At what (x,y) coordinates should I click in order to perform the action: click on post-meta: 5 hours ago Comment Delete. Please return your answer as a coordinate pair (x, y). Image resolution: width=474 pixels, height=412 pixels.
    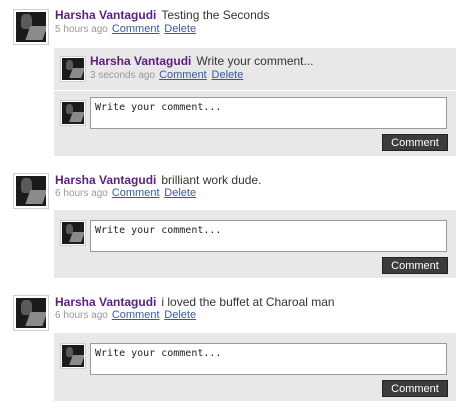
    Looking at the image, I should click on (125, 29).